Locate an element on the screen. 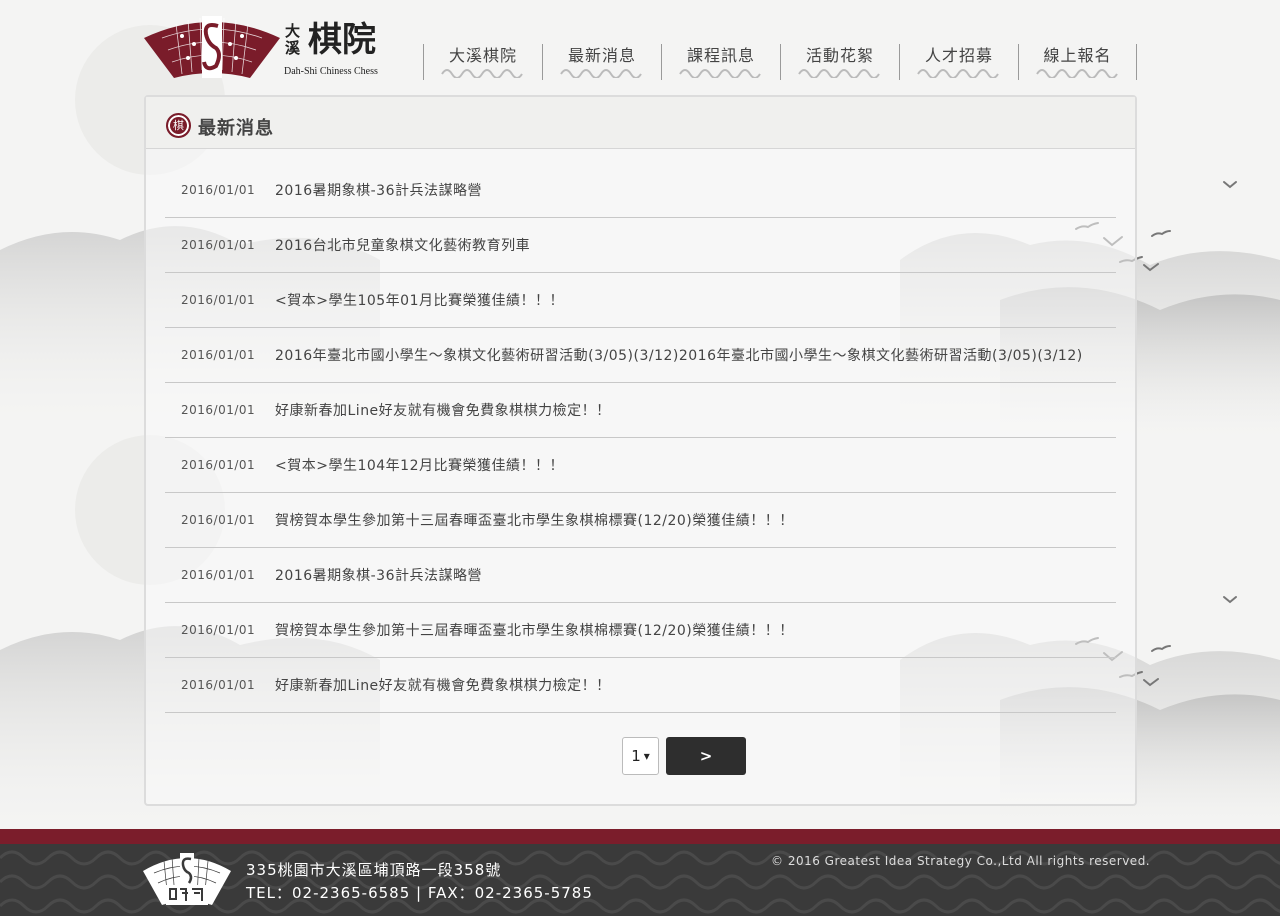  chess-piece-icon: 棋 is located at coordinates (178, 125).